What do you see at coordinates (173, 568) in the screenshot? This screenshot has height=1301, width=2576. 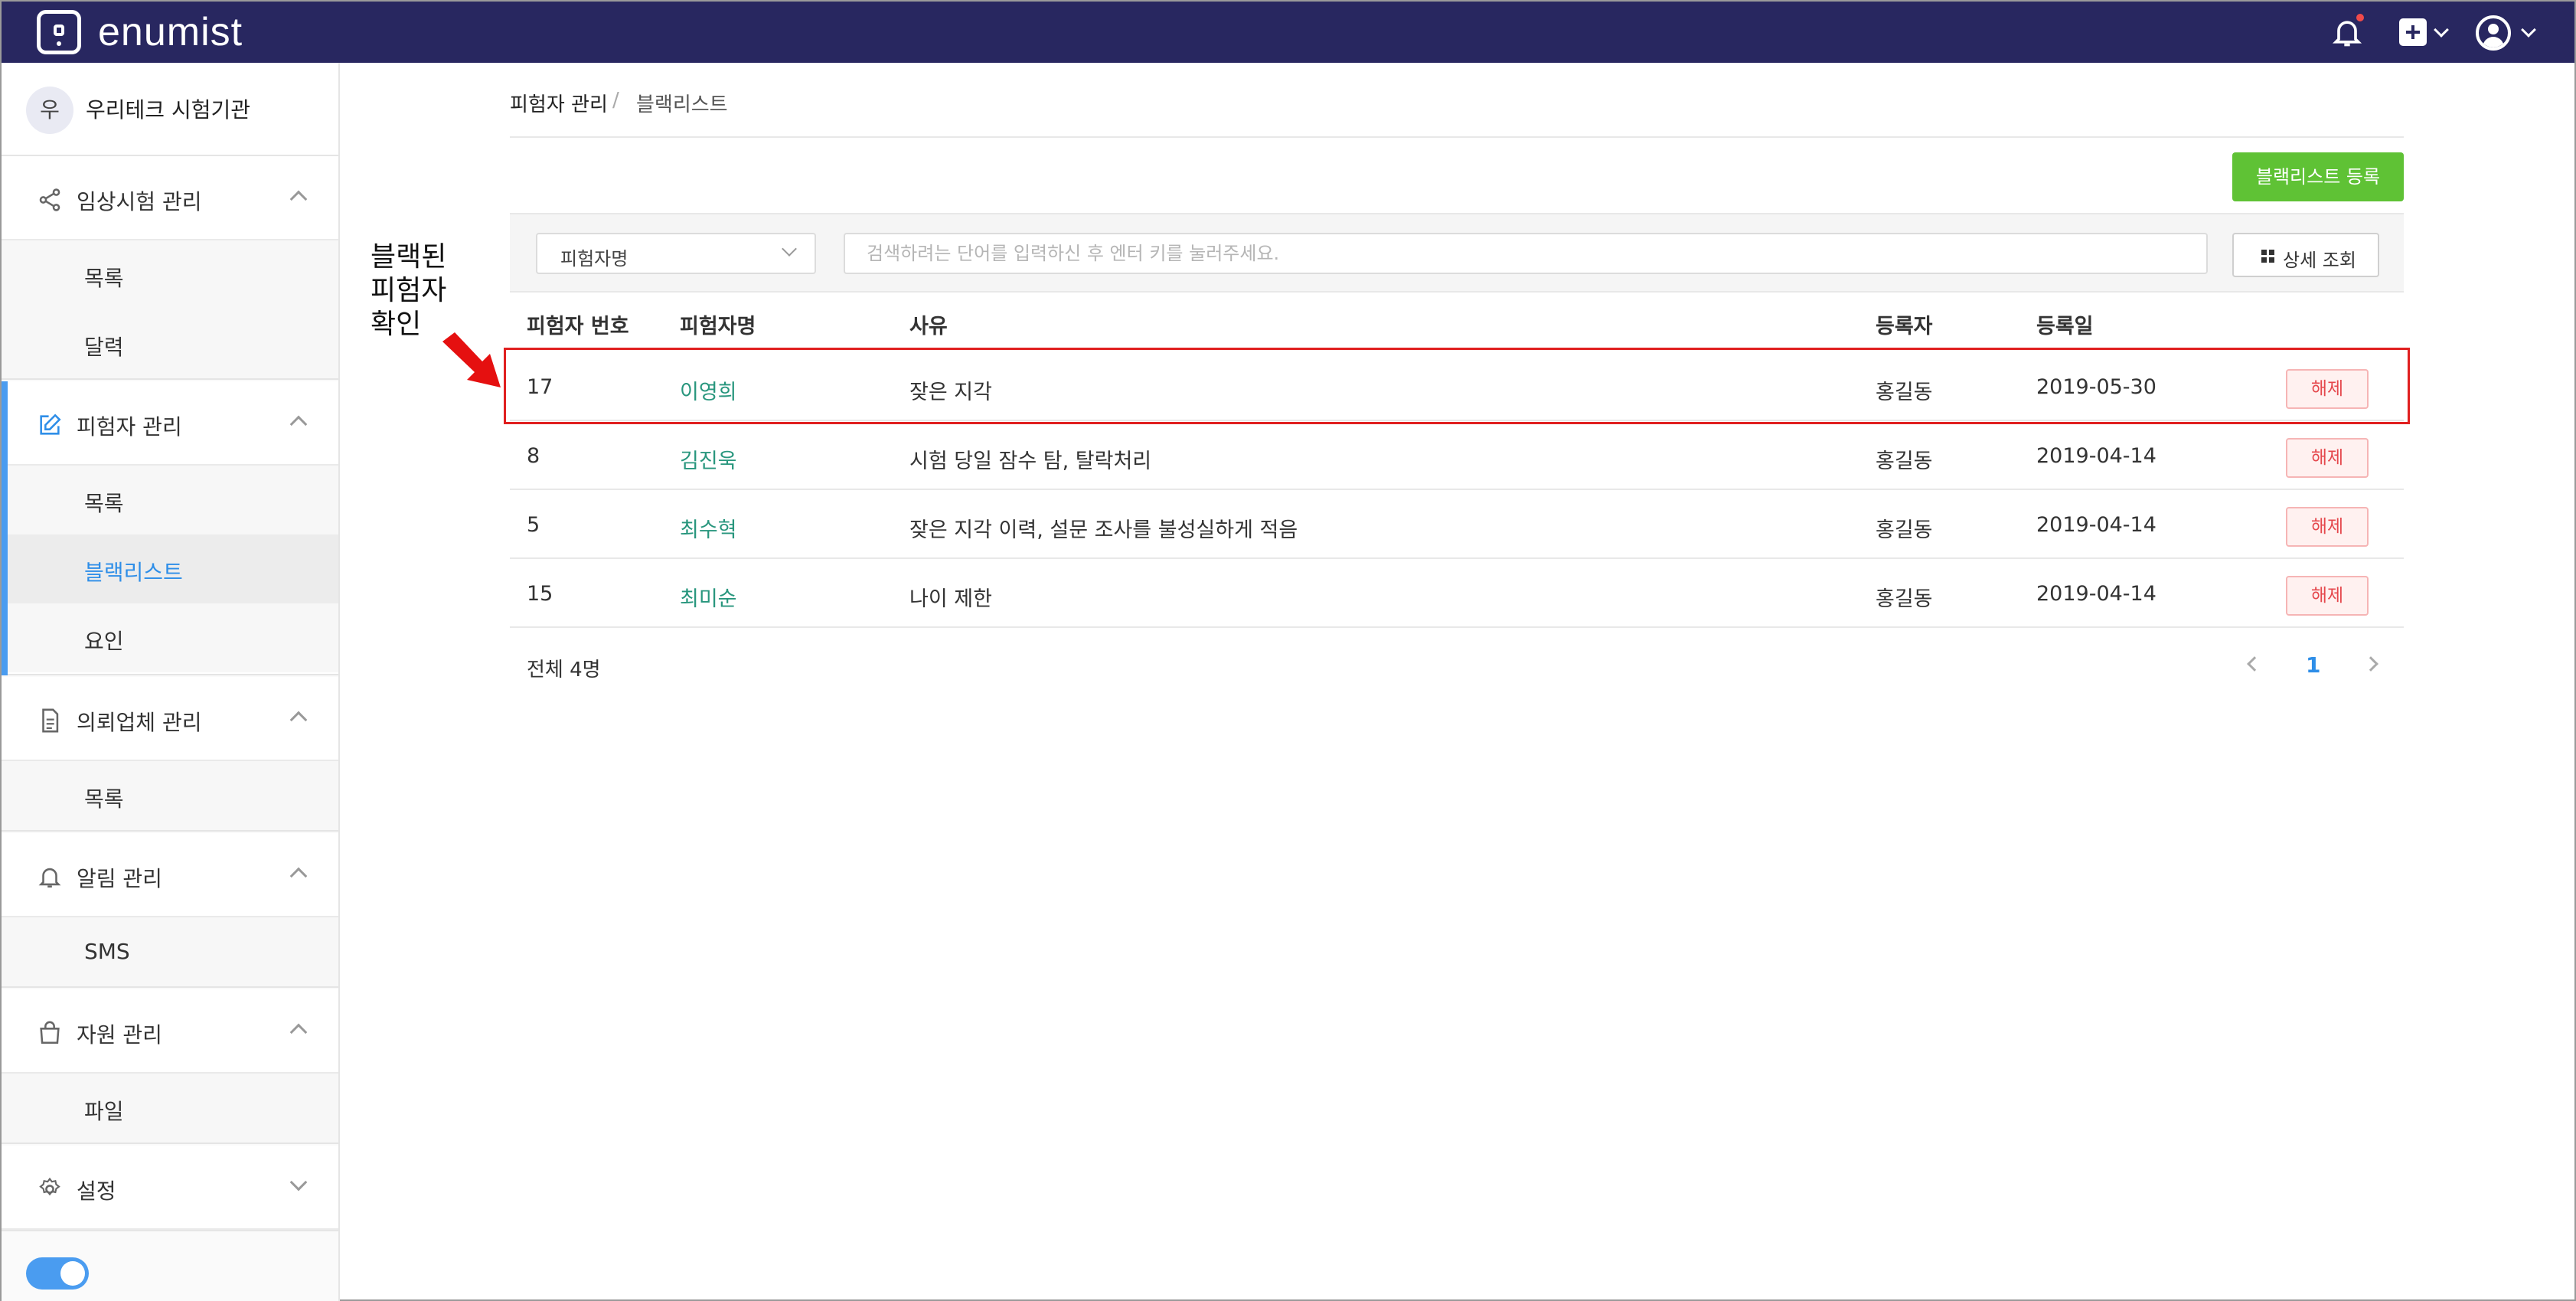 I see `sidebar-subitem-blacklist: 블랙리스트` at bounding box center [173, 568].